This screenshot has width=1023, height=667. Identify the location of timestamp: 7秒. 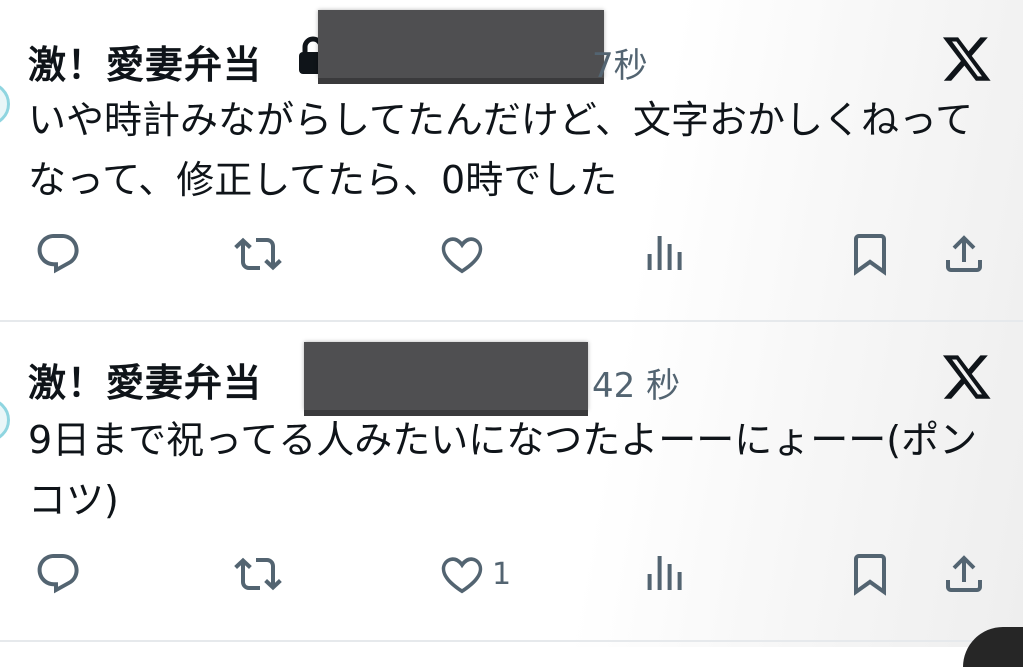
(620, 62).